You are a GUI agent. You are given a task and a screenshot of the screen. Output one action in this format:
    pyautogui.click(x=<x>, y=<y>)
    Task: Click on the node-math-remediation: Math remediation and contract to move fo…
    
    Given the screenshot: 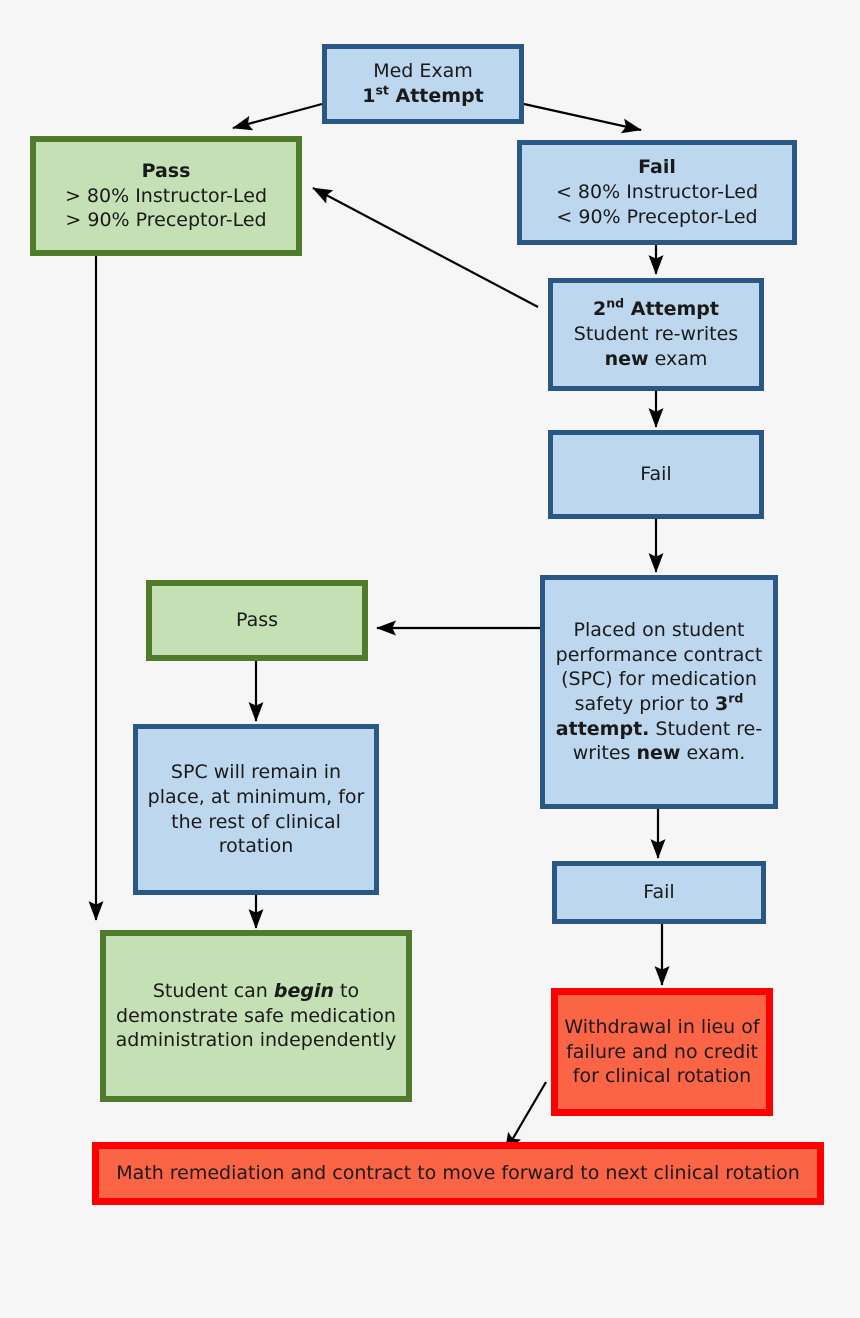 What is the action you would take?
    pyautogui.click(x=458, y=1173)
    